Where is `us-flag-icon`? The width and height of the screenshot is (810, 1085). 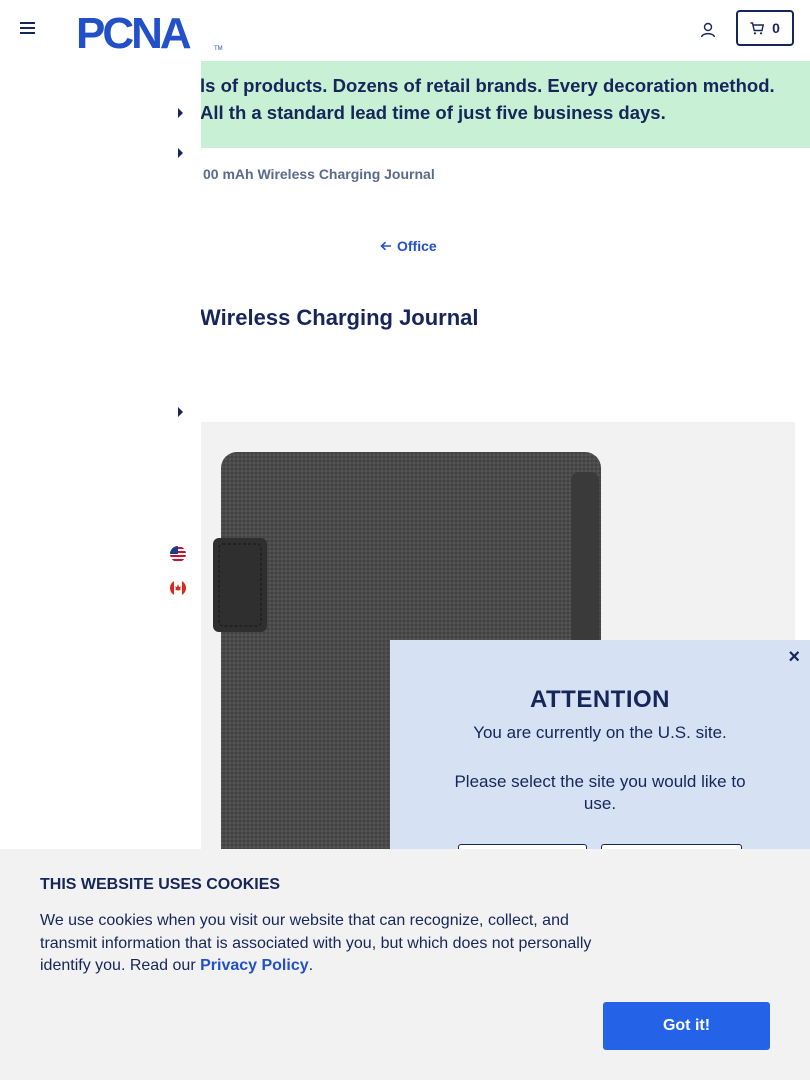 us-flag-icon is located at coordinates (178, 554).